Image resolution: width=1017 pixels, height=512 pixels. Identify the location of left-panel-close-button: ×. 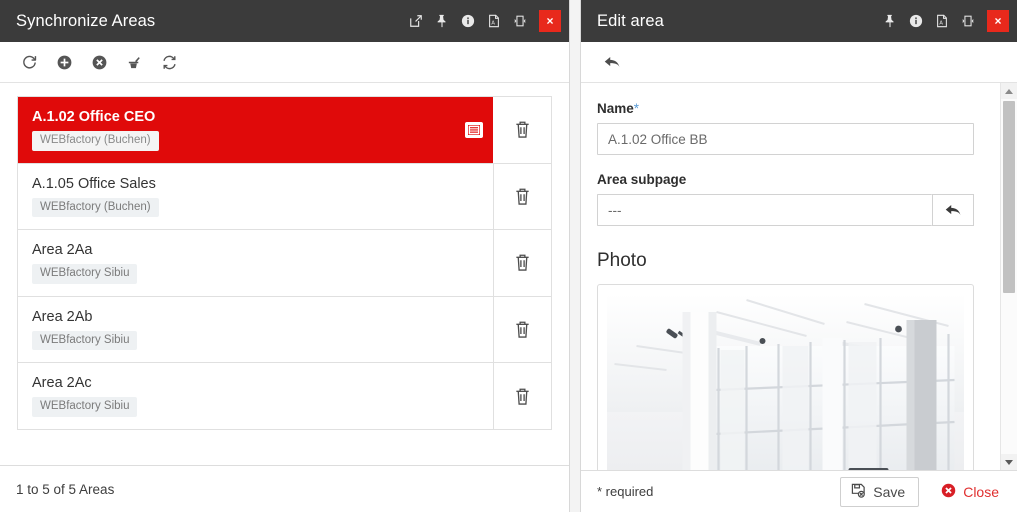
(550, 21).